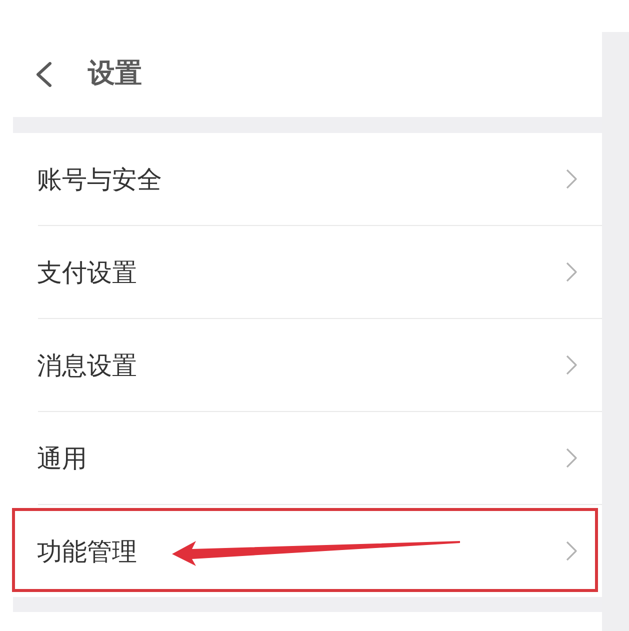 Image resolution: width=629 pixels, height=631 pixels. What do you see at coordinates (301, 179) in the screenshot?
I see `settings-row: 账号与安全` at bounding box center [301, 179].